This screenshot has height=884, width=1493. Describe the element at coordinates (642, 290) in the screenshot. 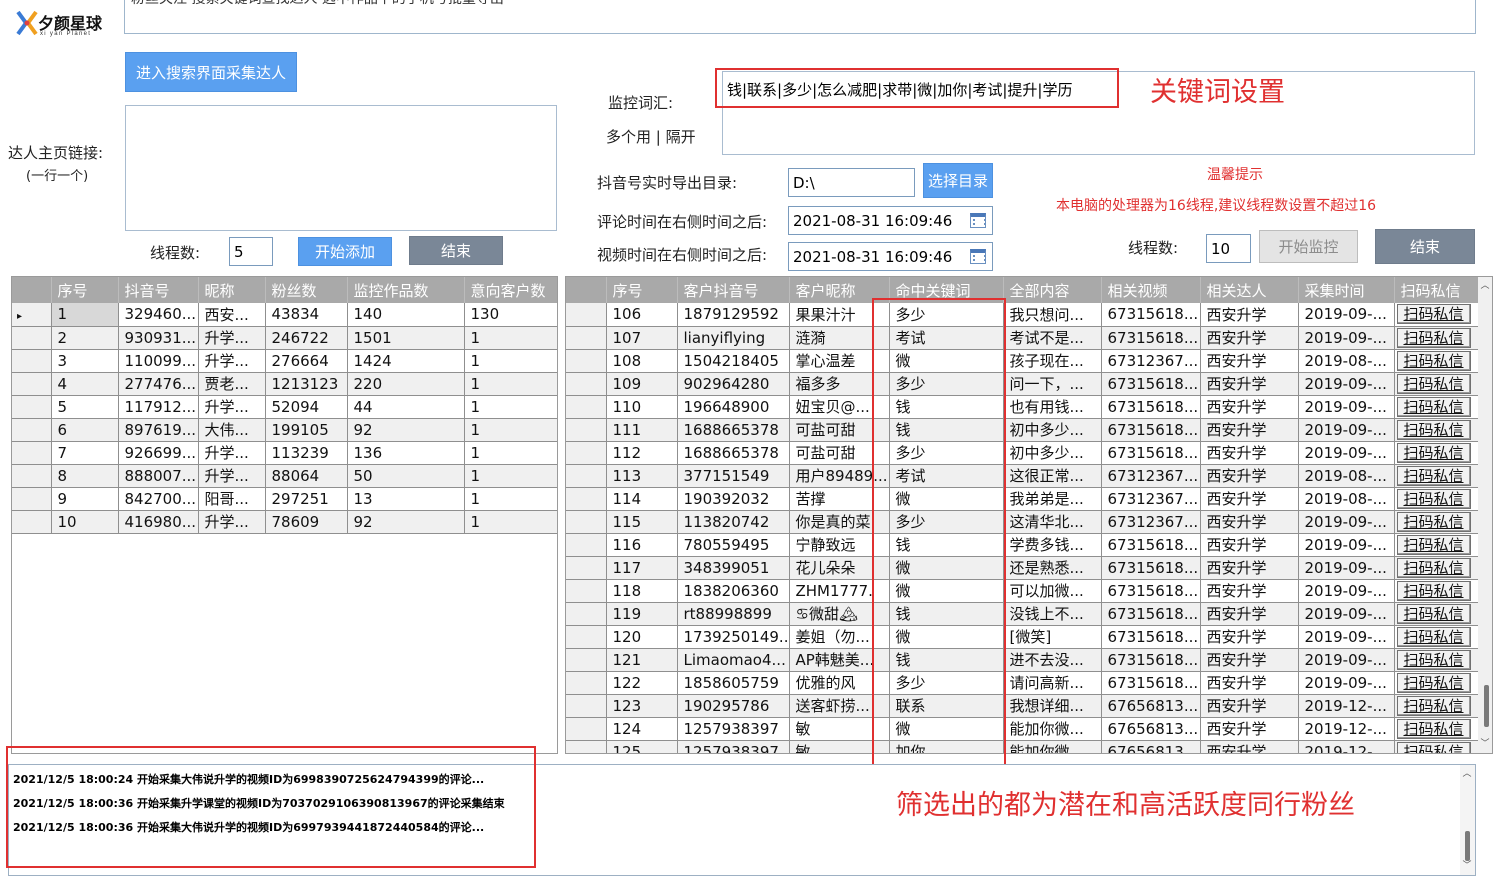

I see `column-header: 序号` at that location.